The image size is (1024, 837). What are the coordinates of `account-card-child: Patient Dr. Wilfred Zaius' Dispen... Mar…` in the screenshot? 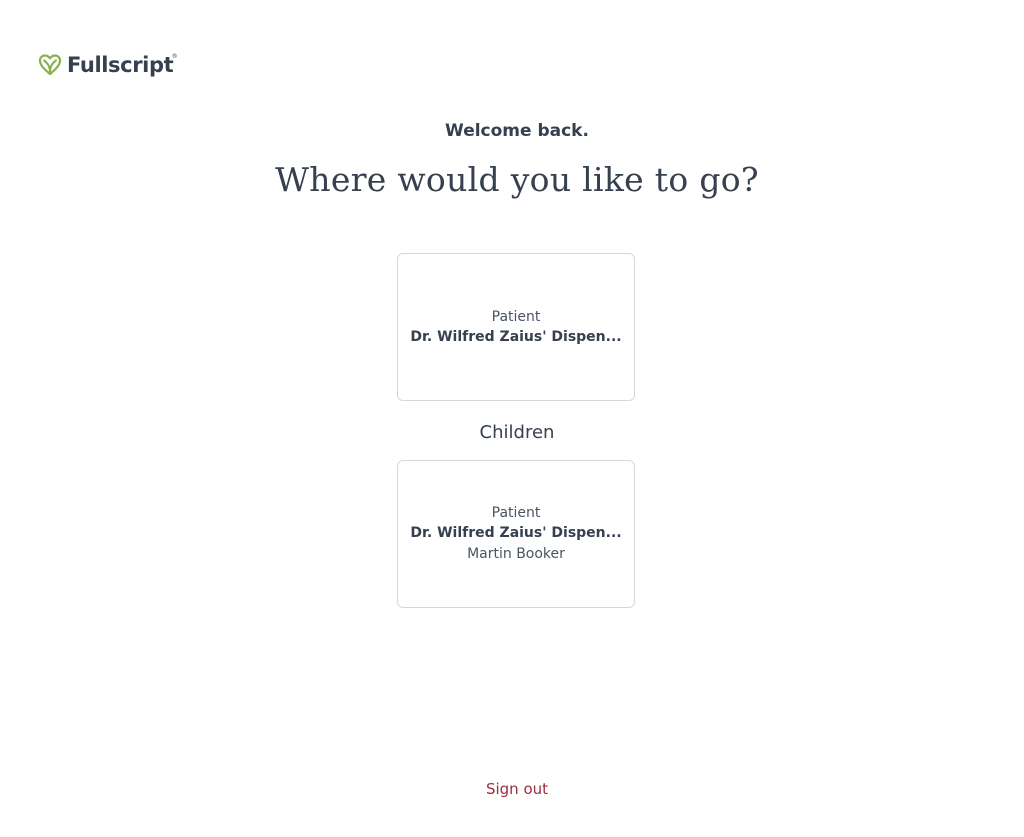 It's located at (516, 534).